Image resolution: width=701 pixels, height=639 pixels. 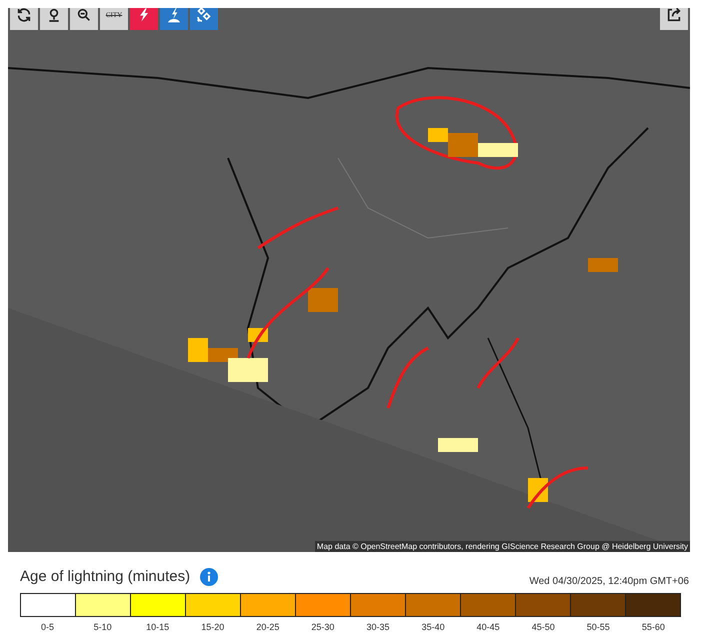 I want to click on share-button, so click(x=674, y=19).